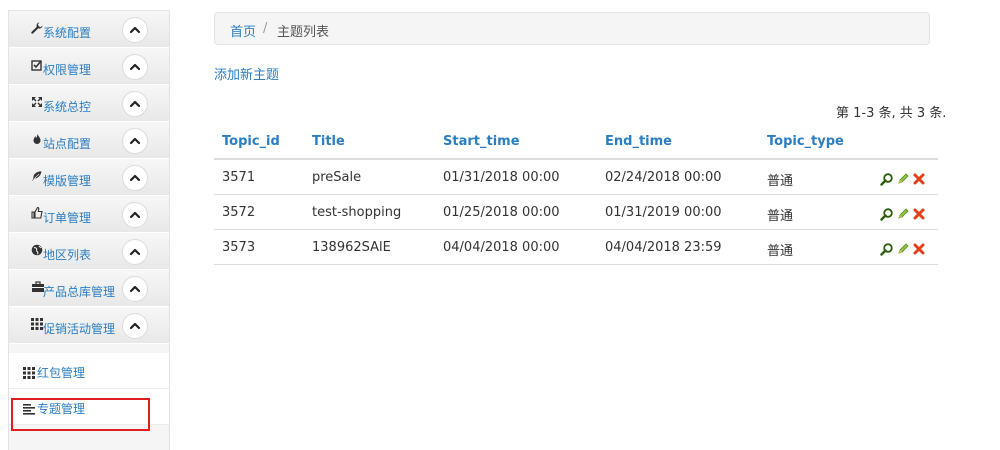 Image resolution: width=1000 pixels, height=450 pixels. I want to click on cell-start-time: 01/25/2018 00:00, so click(501, 212).